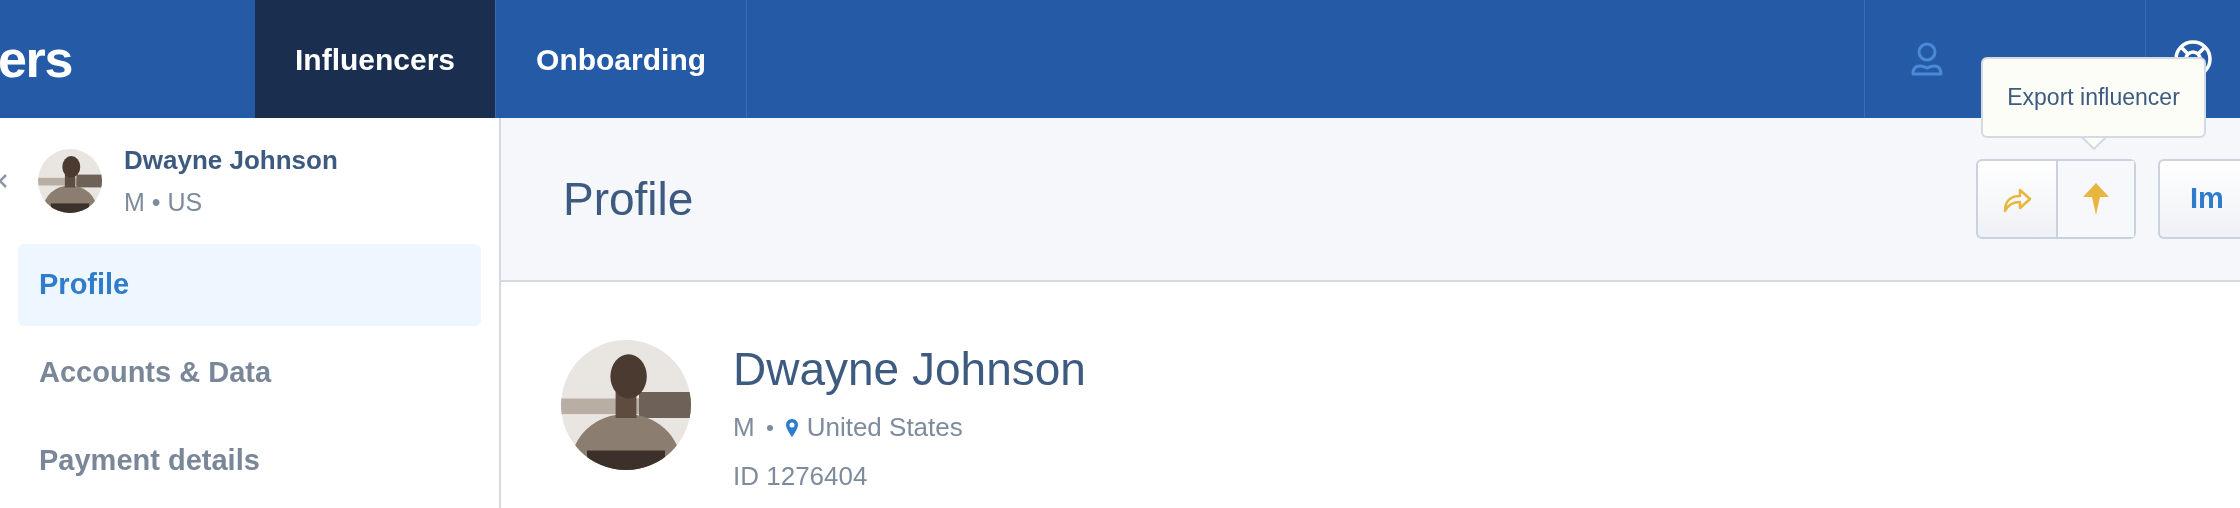  I want to click on user-icon, so click(1927, 59).